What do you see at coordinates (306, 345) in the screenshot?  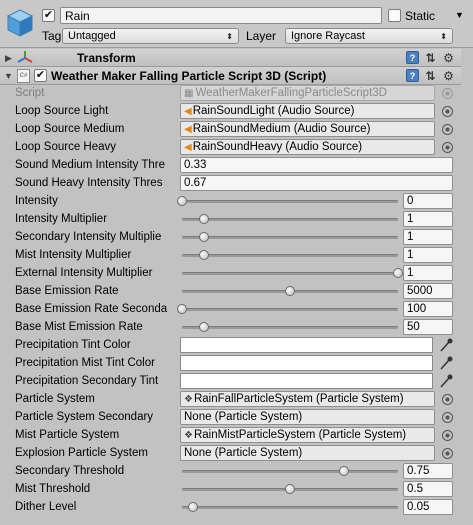 I see `precipitation-tint-swatch` at bounding box center [306, 345].